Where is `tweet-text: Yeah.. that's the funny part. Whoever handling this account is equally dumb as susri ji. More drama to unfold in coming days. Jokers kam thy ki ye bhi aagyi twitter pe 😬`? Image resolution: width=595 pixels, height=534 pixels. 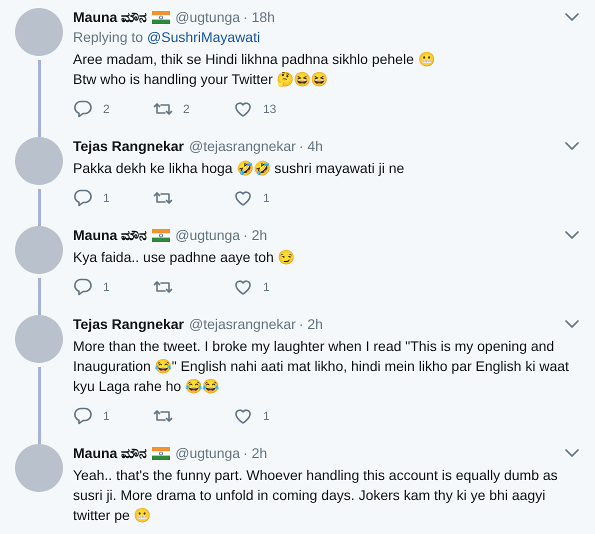
tweet-text: Yeah.. that's the funny part. Whoever handling this account is equally dumb as susri ji. More drama to unfold in coming days. Jokers kam thy ki ye bhi aagyi twitter pe 😬 is located at coordinates (316, 495).